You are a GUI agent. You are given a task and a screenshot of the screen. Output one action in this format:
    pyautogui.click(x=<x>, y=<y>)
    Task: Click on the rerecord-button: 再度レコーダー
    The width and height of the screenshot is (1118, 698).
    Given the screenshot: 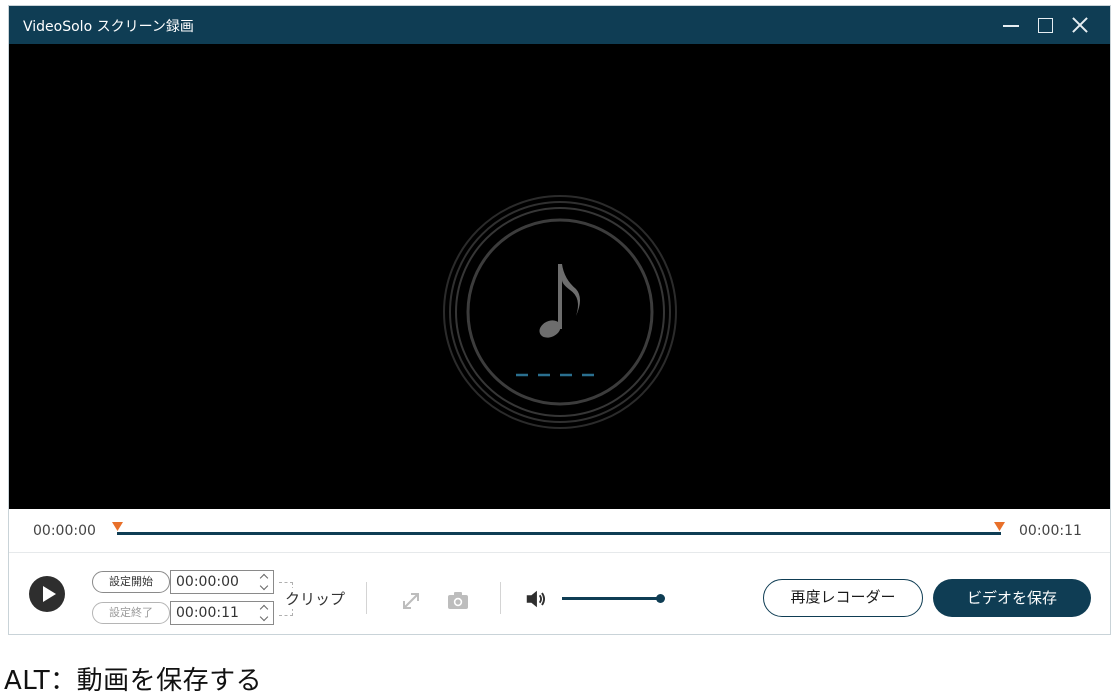 What is the action you would take?
    pyautogui.click(x=843, y=598)
    